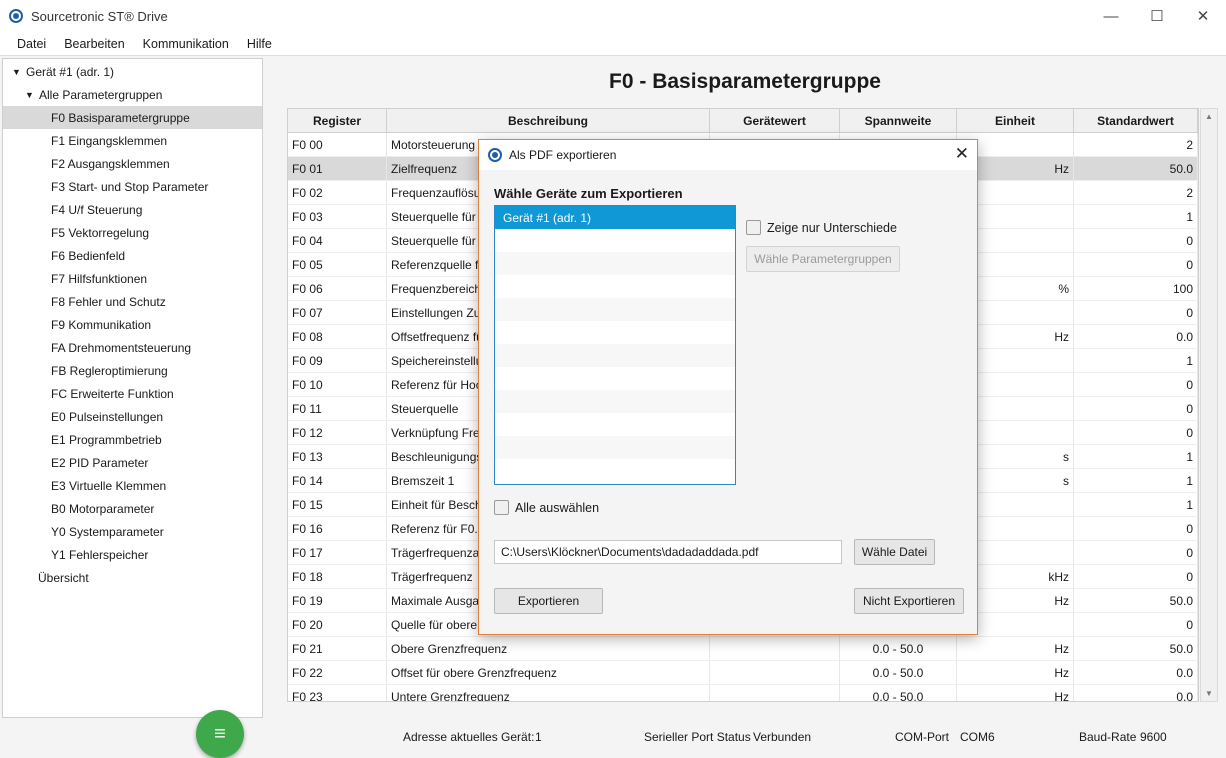 The width and height of the screenshot is (1226, 758). Describe the element at coordinates (1209, 116) in the screenshot. I see `scroll-up-icon: ▲` at that location.